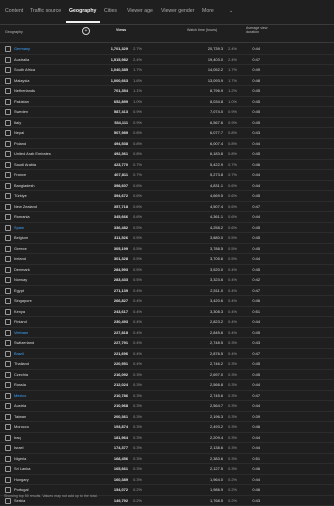 This screenshot has width=334, height=506. What do you see at coordinates (86, 31) in the screenshot?
I see `add-metric-icon: +` at bounding box center [86, 31].